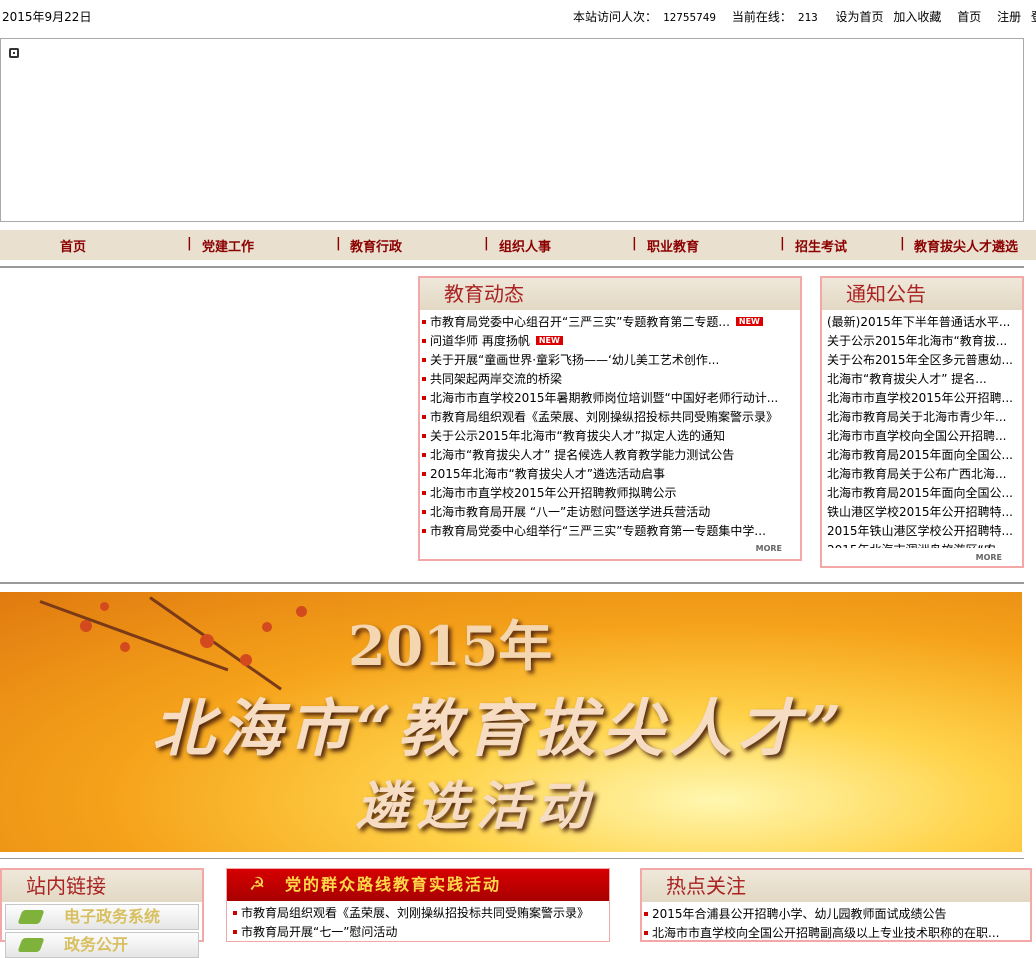 This screenshot has width=1036, height=958. I want to click on gov-open-button: 政务公开, so click(102, 945).